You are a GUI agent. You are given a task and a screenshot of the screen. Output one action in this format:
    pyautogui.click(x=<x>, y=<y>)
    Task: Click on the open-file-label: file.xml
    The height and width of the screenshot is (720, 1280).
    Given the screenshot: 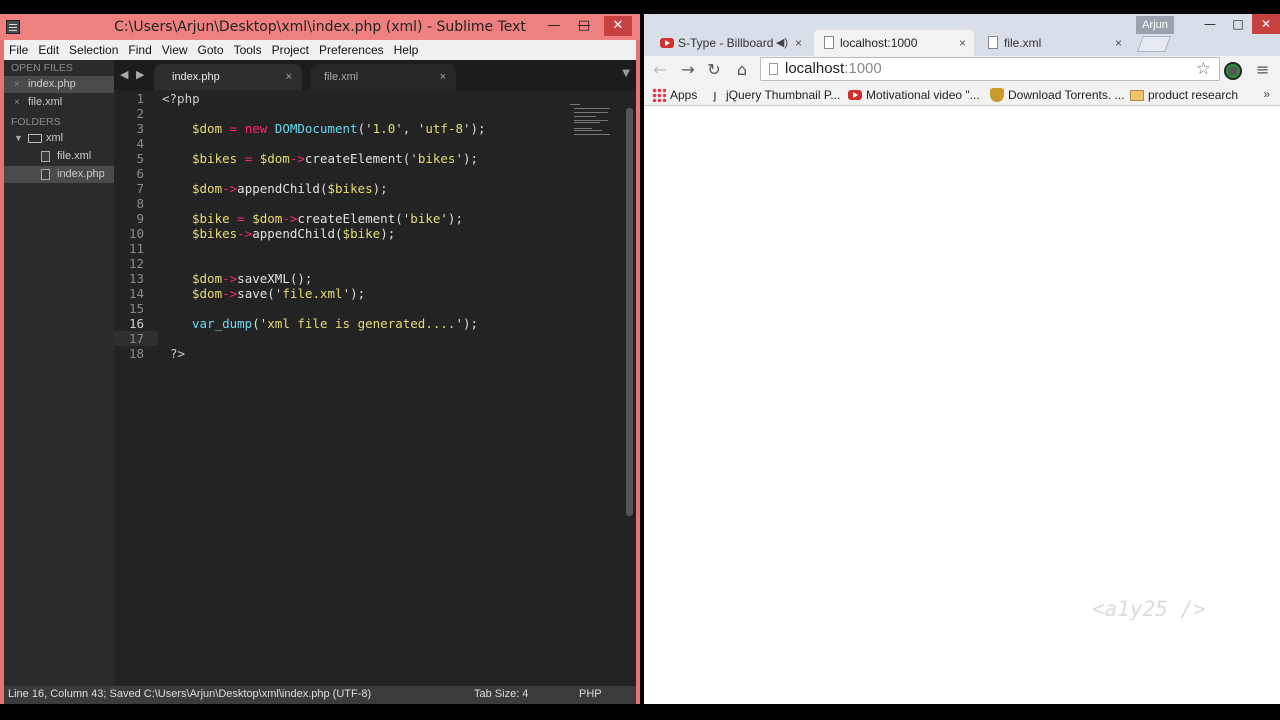 What is the action you would take?
    pyautogui.click(x=45, y=102)
    